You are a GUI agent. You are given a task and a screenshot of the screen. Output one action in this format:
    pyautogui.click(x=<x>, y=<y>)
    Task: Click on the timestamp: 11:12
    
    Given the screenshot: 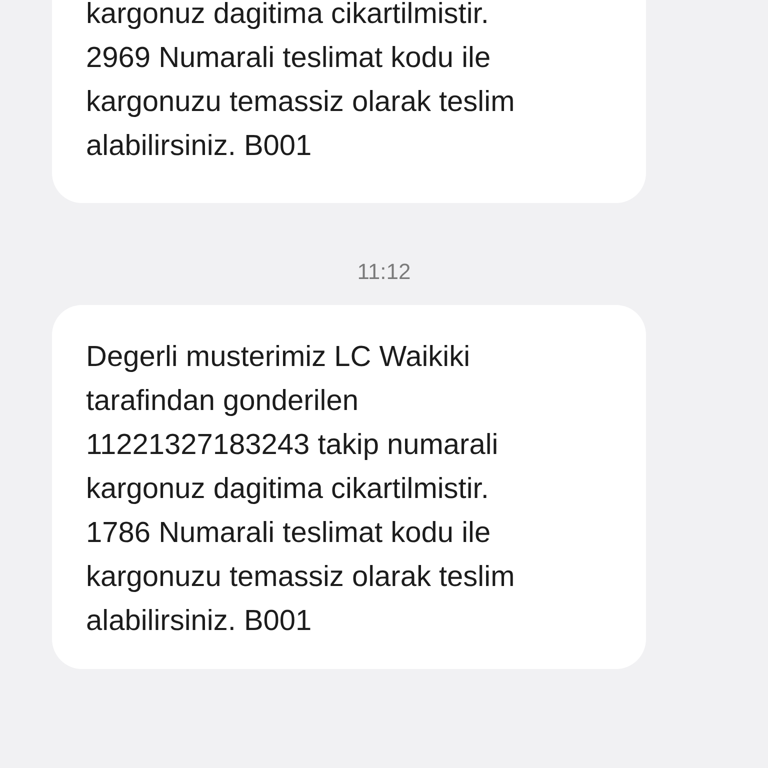 What is the action you would take?
    pyautogui.click(x=384, y=272)
    